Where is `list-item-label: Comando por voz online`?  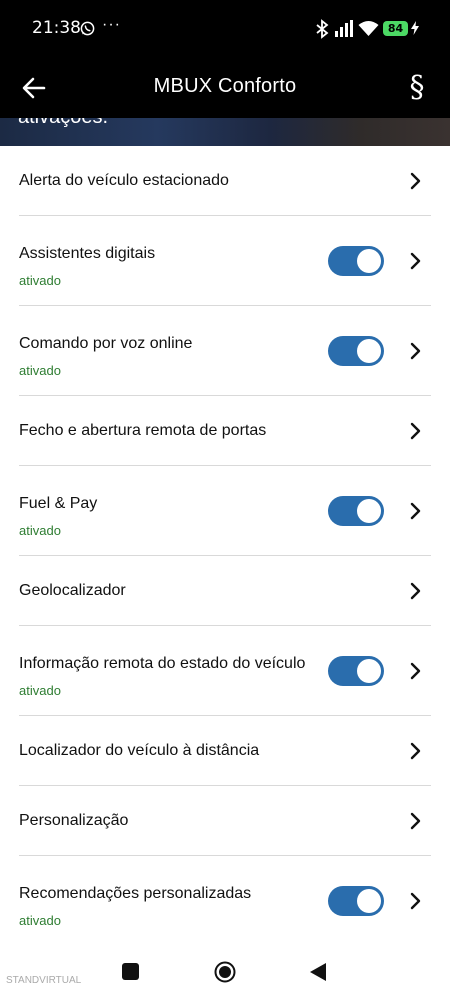 list-item-label: Comando por voz online is located at coordinates (106, 343).